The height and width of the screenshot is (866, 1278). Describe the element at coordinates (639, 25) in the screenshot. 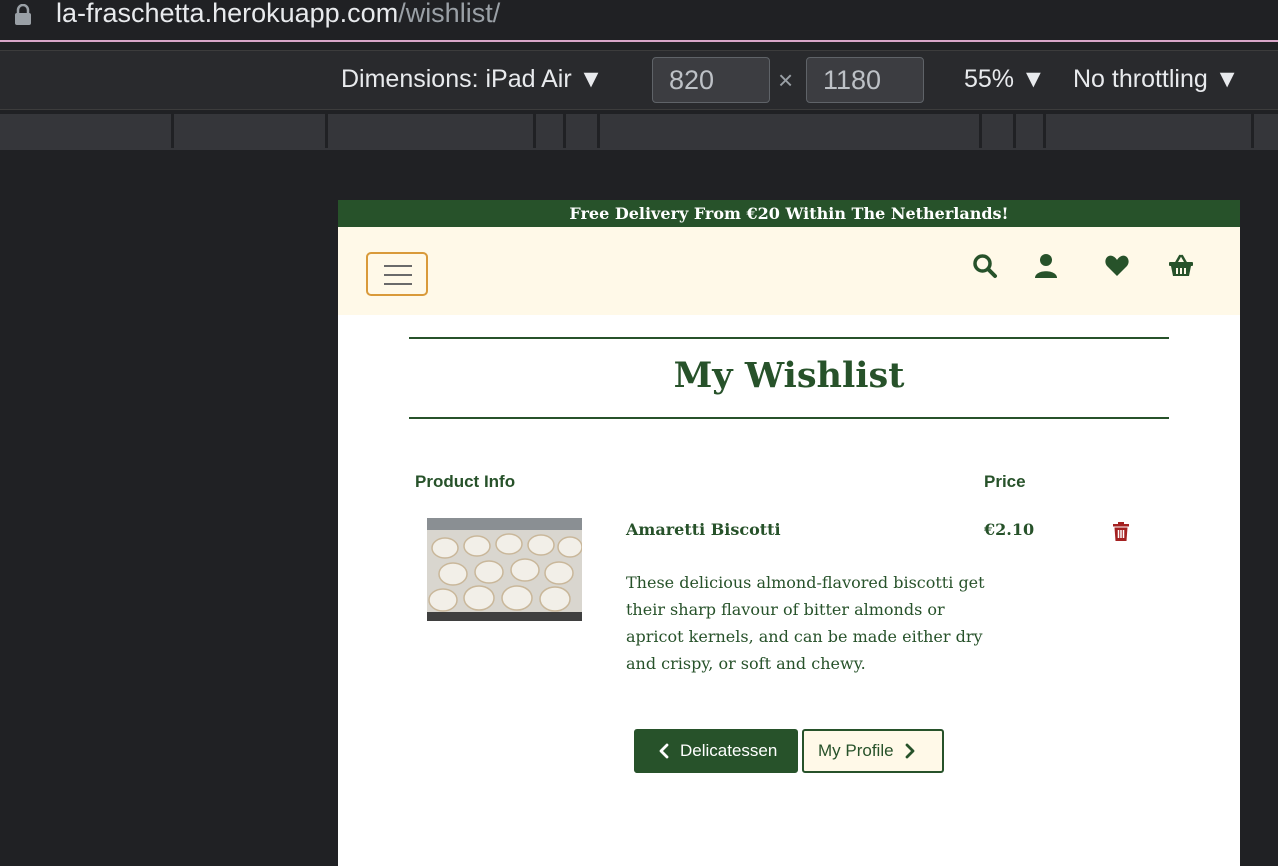

I see `browser-url-bar: la-fraschetta.herokuapp.com/wishlist/` at that location.